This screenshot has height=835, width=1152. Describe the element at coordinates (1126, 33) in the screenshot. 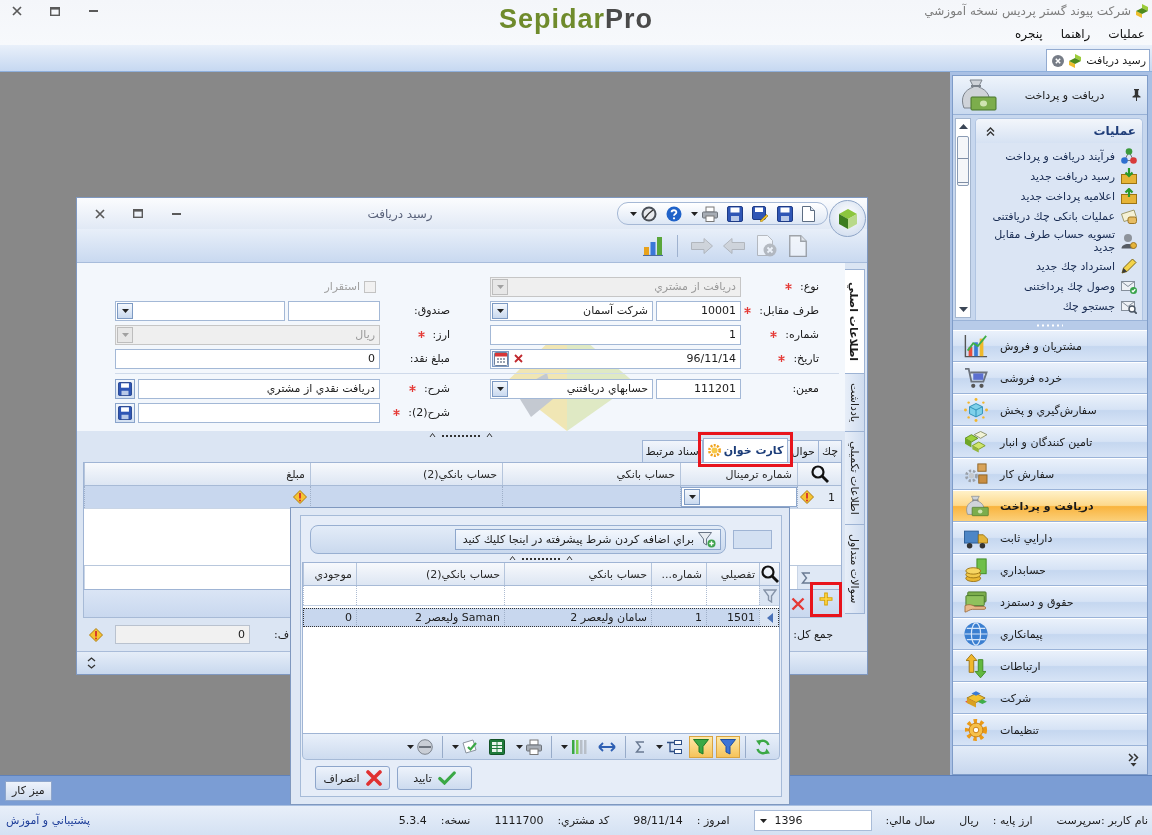

I see `menu-item: عملیات` at that location.